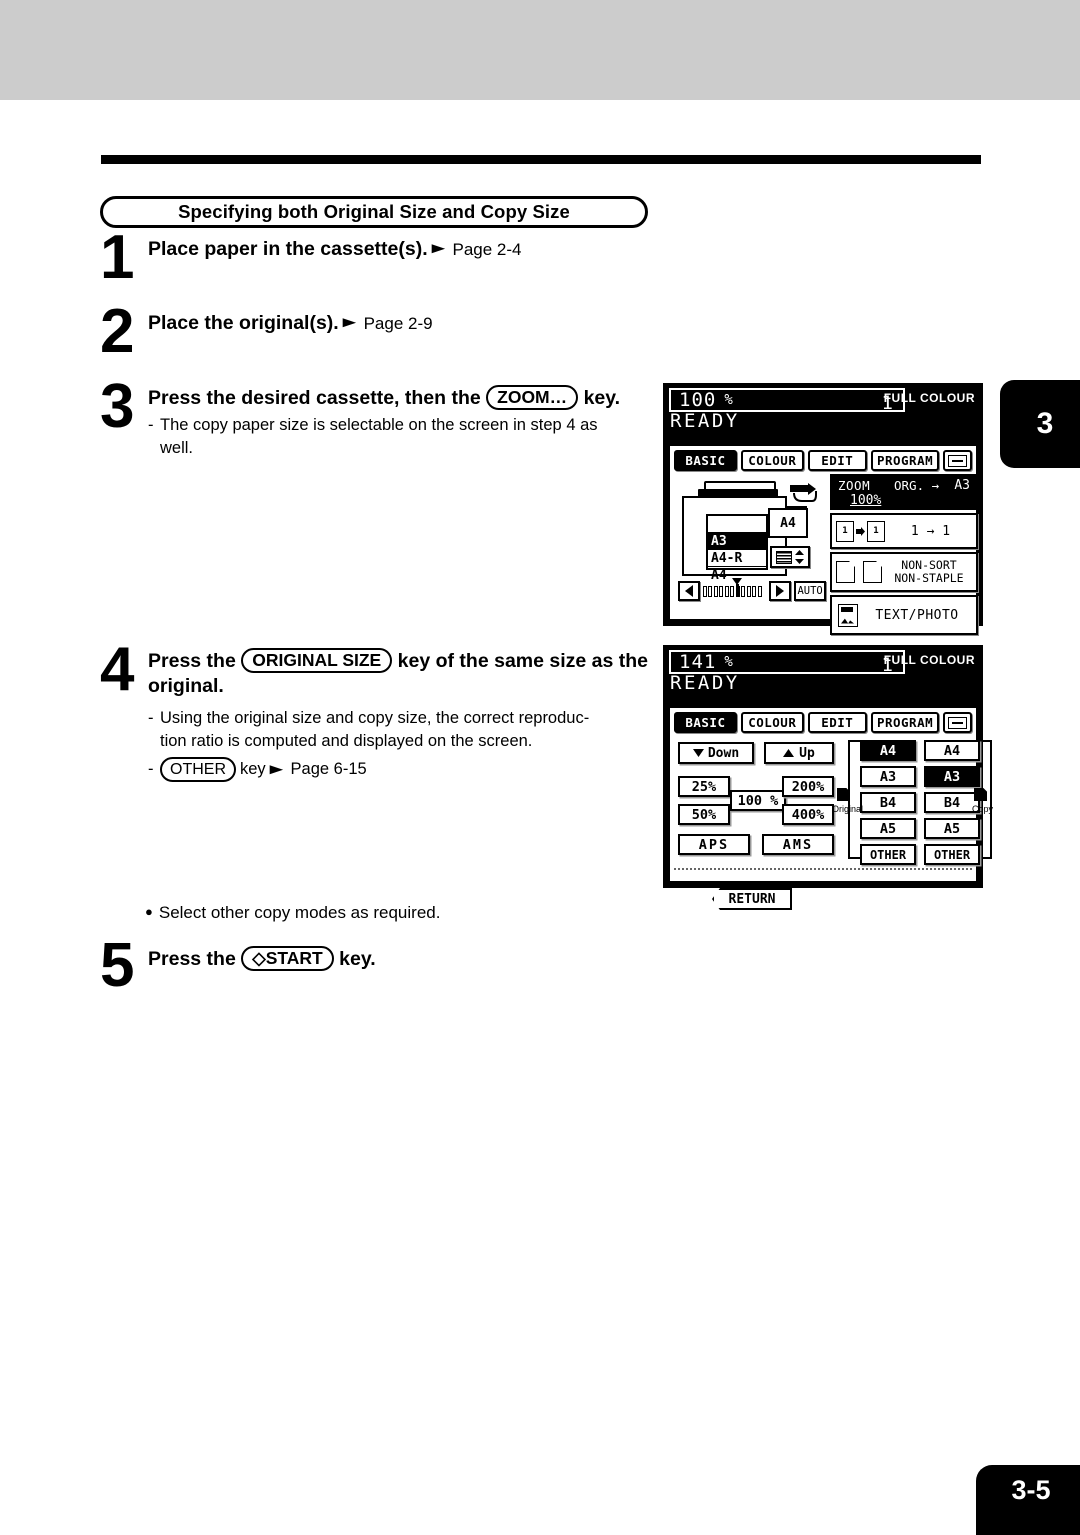 This screenshot has height=1535, width=1080. I want to click on lcd1-auto-density-button: AUTO, so click(810, 591).